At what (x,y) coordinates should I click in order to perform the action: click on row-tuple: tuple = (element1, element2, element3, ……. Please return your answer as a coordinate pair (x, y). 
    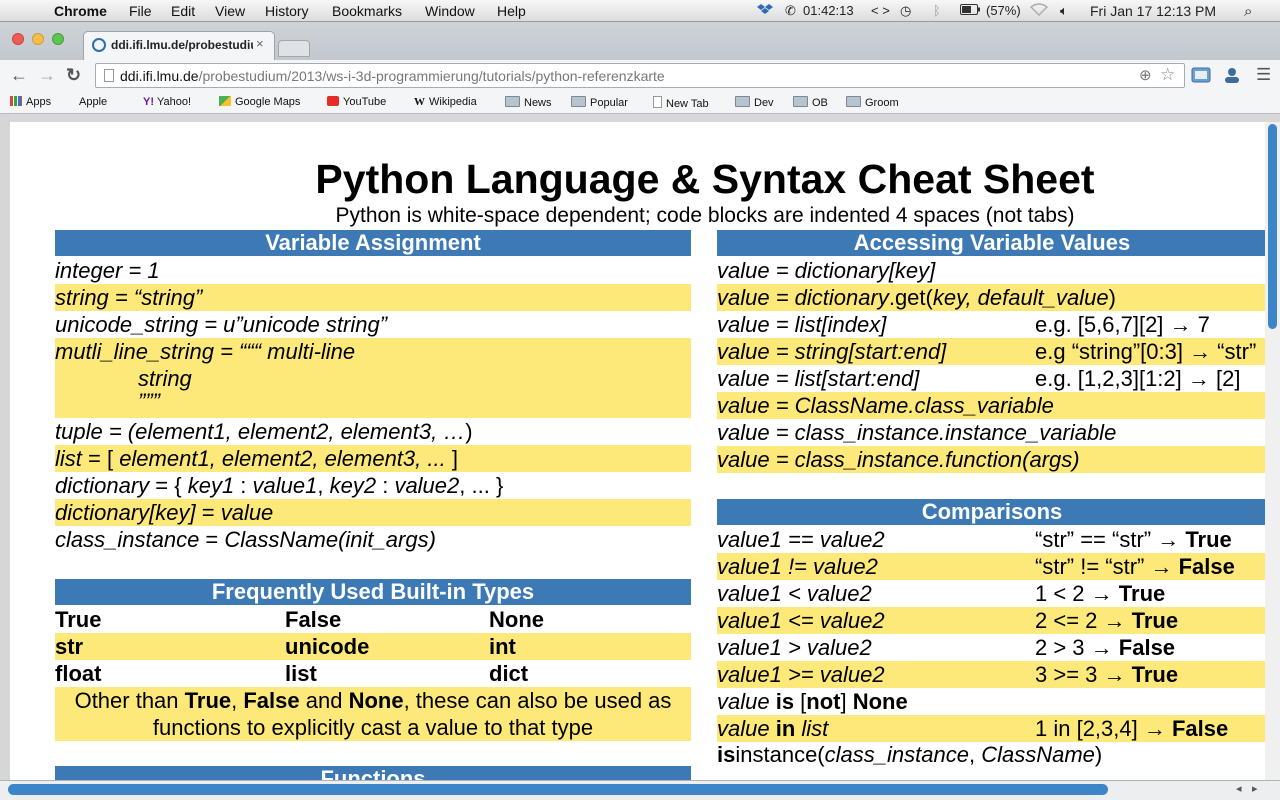
    Looking at the image, I should click on (373, 431).